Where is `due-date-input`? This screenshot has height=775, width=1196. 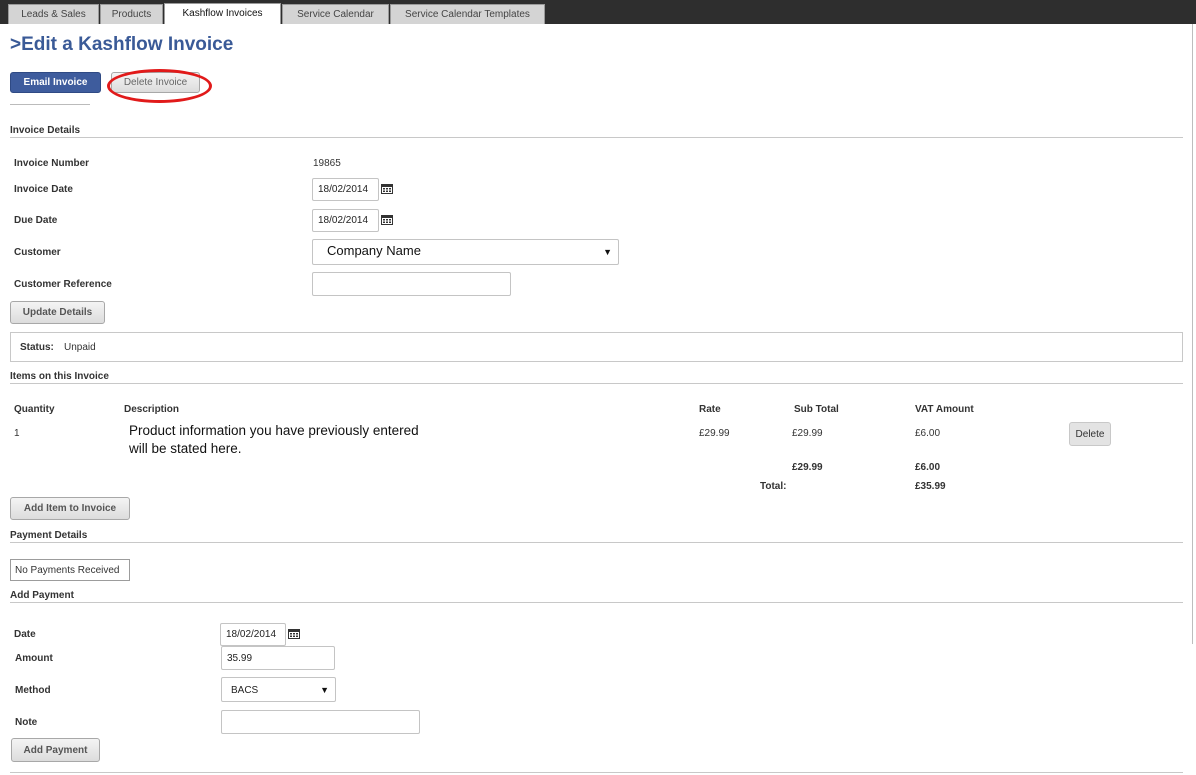 due-date-input is located at coordinates (345, 220).